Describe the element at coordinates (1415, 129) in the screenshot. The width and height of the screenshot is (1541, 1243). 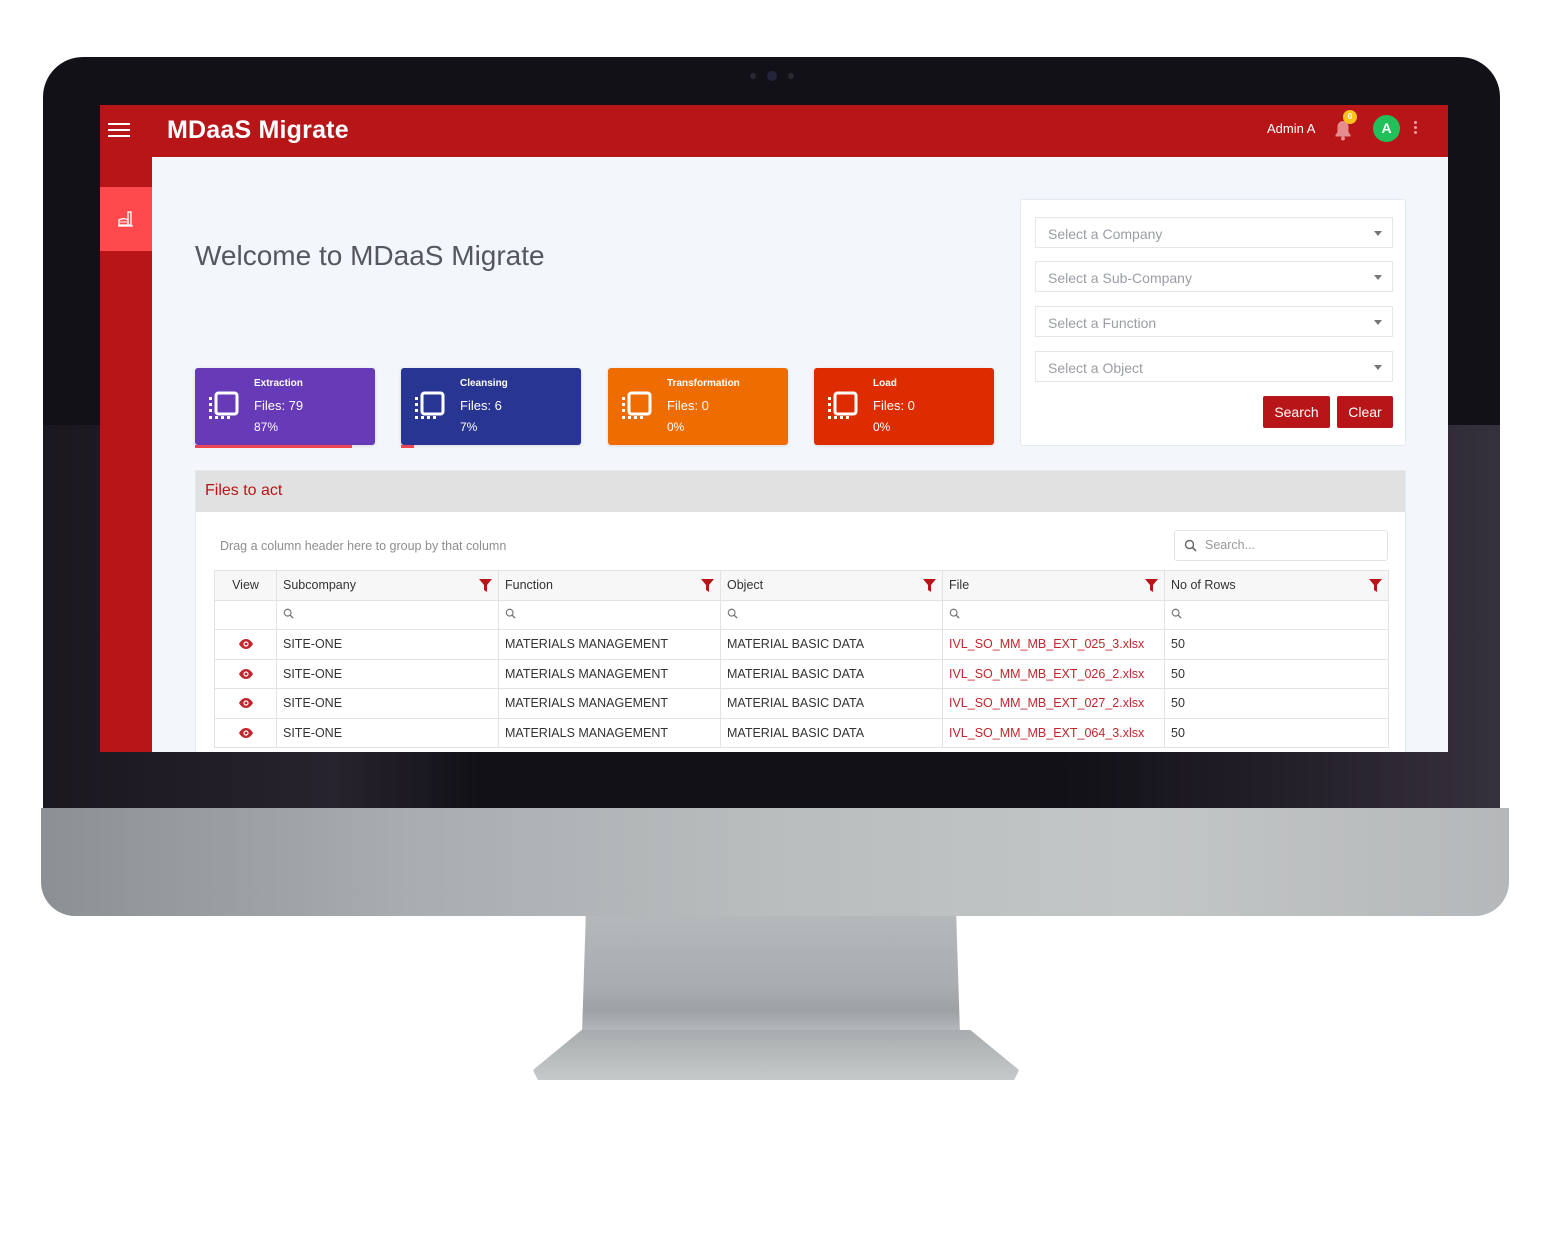
I see `more-options-icon` at that location.